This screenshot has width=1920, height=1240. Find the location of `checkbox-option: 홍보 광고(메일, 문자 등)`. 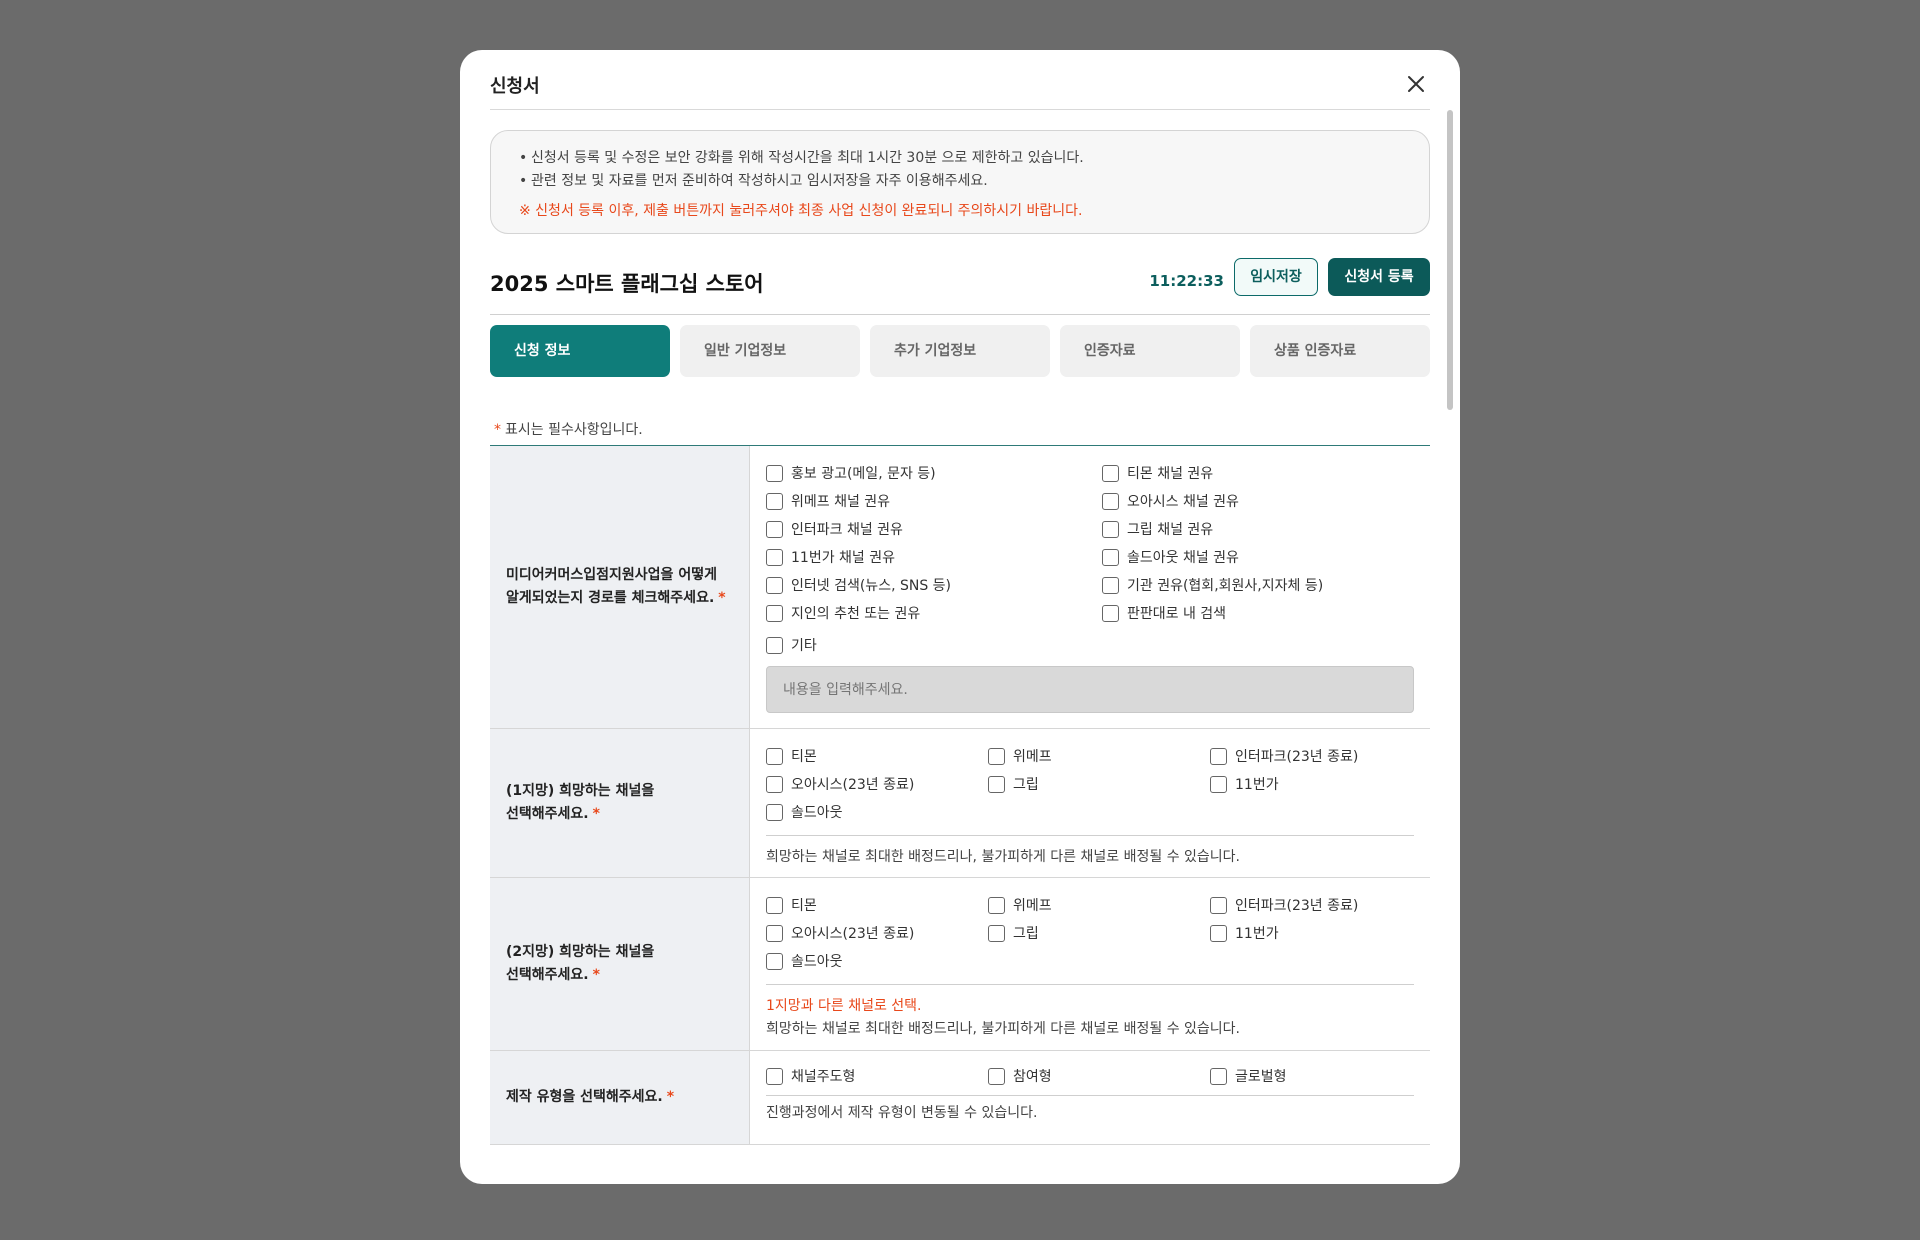

checkbox-option: 홍보 광고(메일, 문자 등) is located at coordinates (934, 473).